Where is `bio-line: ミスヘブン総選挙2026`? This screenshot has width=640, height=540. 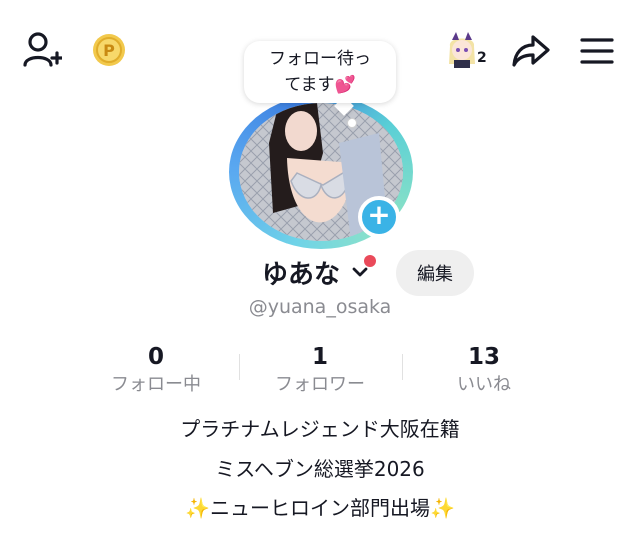 bio-line: ミスヘブン総選挙2026 is located at coordinates (320, 469).